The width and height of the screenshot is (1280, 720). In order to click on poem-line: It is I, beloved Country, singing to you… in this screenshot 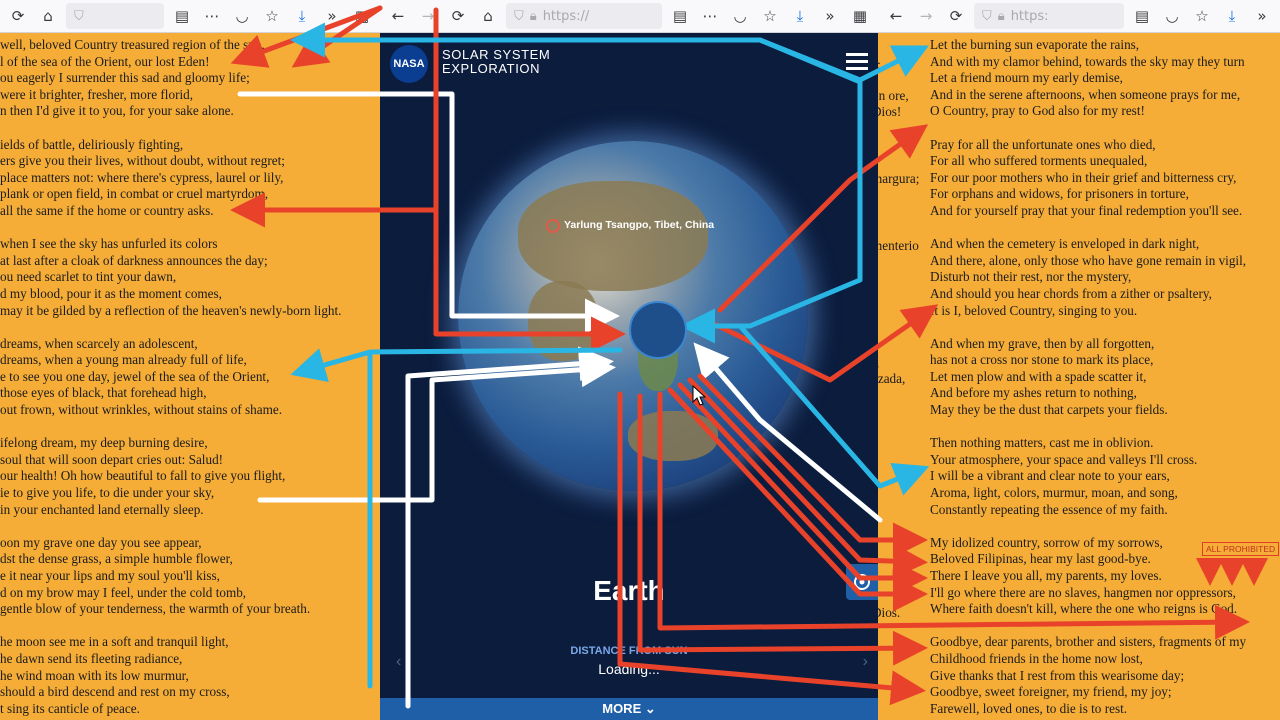, I will do `click(1034, 310)`.